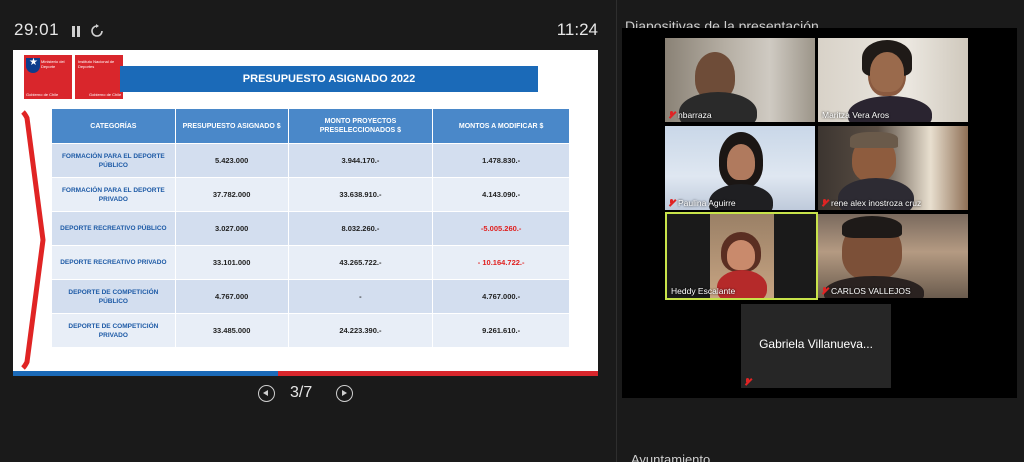  I want to click on category-cell: DEPORTE DE COMPETICIÓN PRIVADO, so click(113, 330).